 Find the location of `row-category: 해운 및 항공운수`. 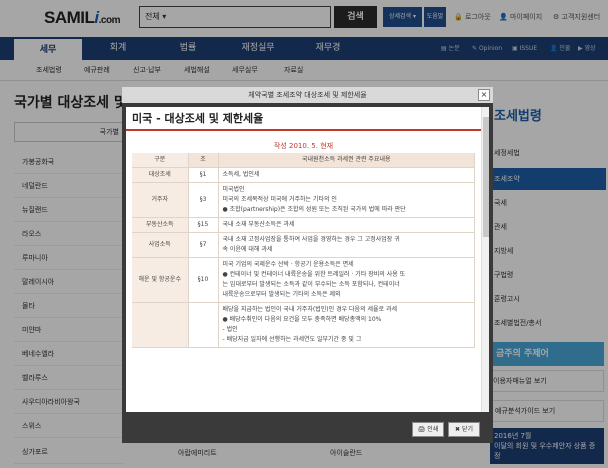

row-category: 해운 및 항공운수 is located at coordinates (160, 280).